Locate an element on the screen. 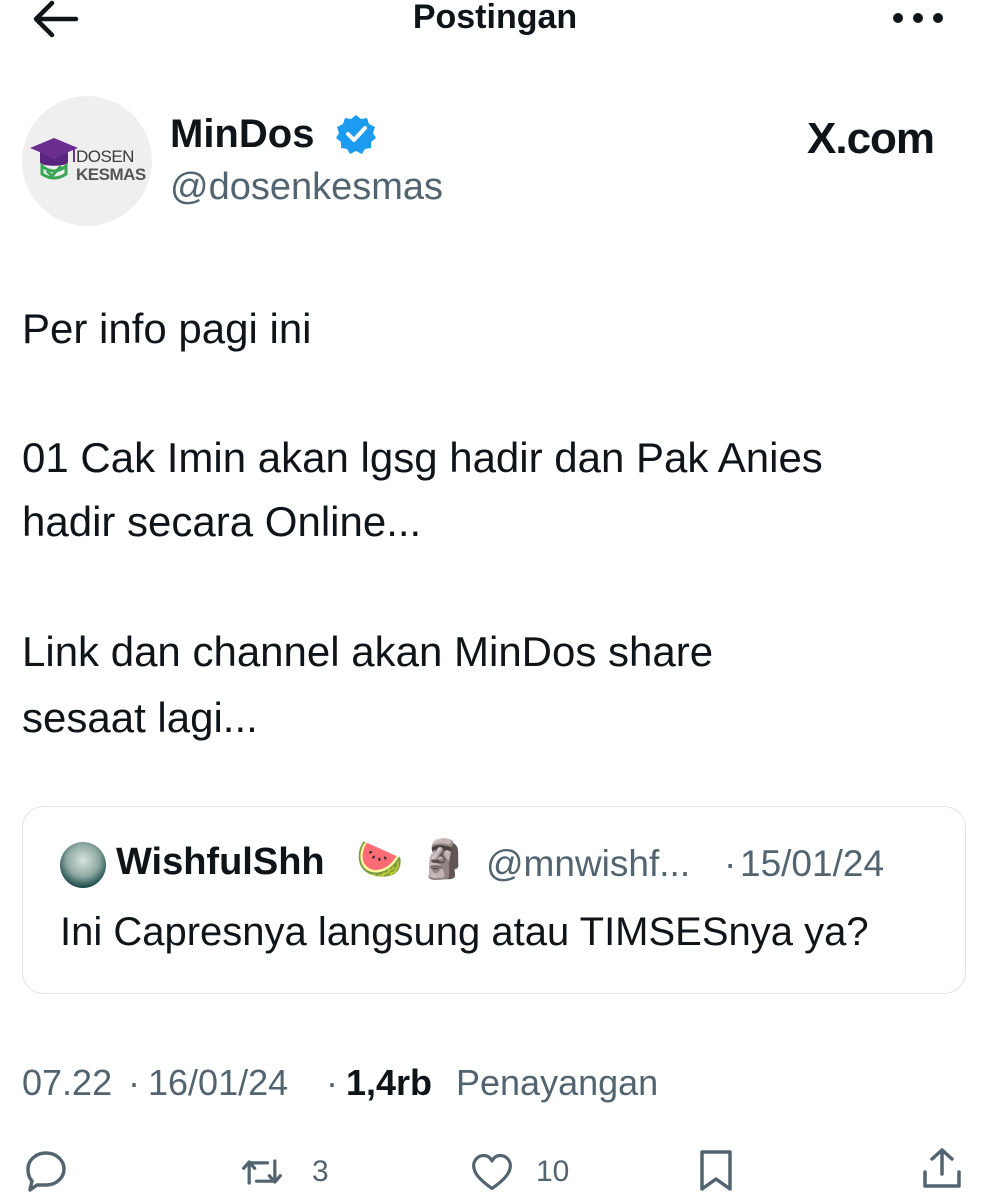 This screenshot has height=1200, width=990. author-handle: @dosenkesmas is located at coordinates (306, 187).